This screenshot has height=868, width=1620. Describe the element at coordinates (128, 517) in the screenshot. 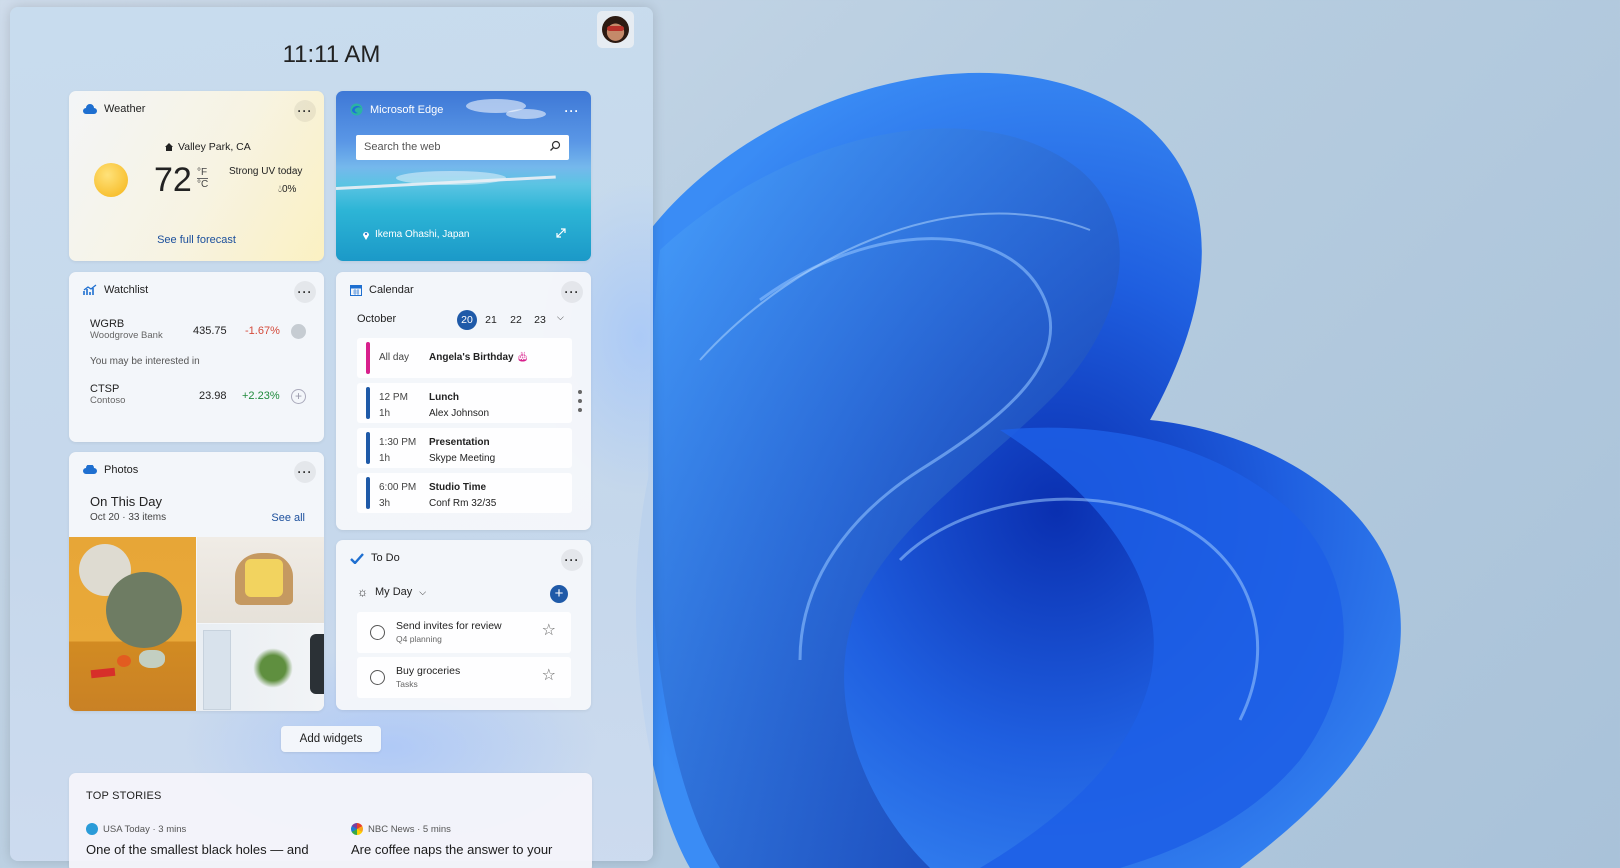

I see `memories-subtitle: Oct 20 · 33 items` at that location.